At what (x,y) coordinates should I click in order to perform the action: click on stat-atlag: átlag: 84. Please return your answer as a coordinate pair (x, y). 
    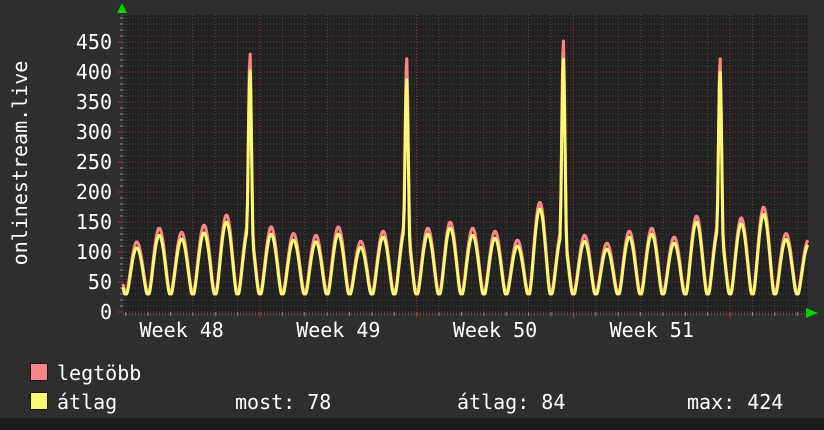
    Looking at the image, I should click on (511, 402).